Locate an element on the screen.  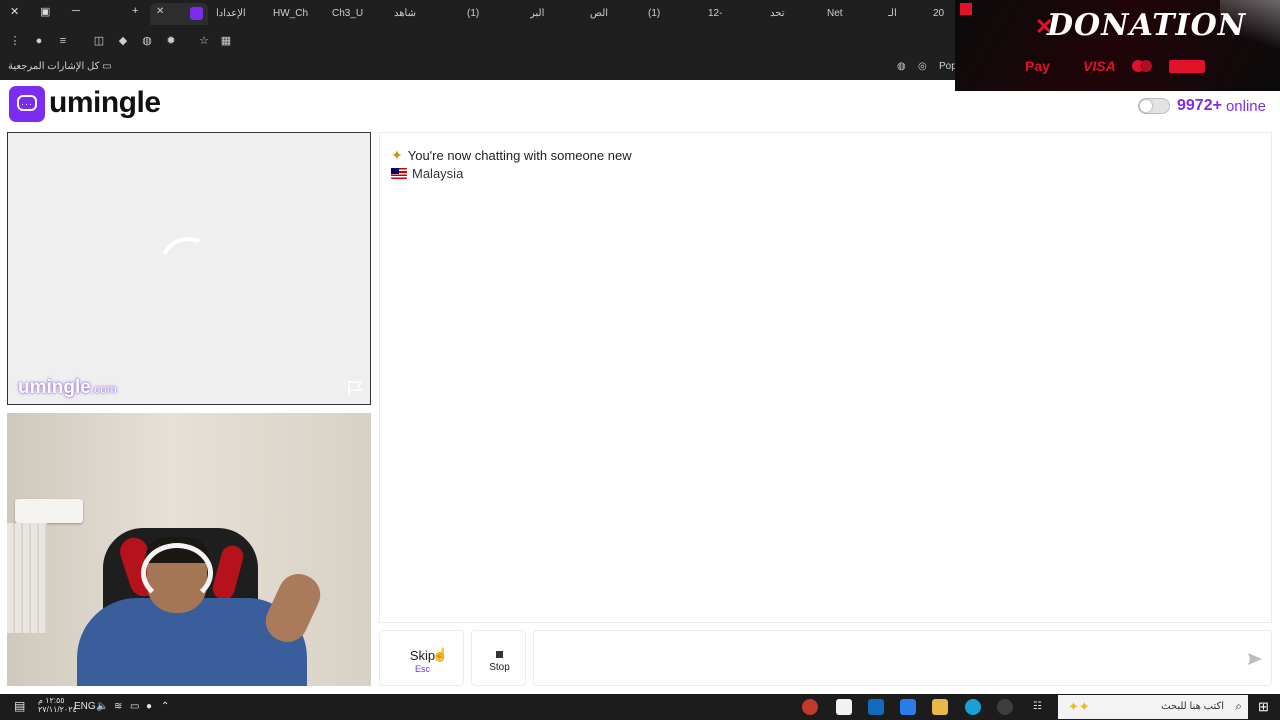
theme-toggle is located at coordinates (1154, 106).